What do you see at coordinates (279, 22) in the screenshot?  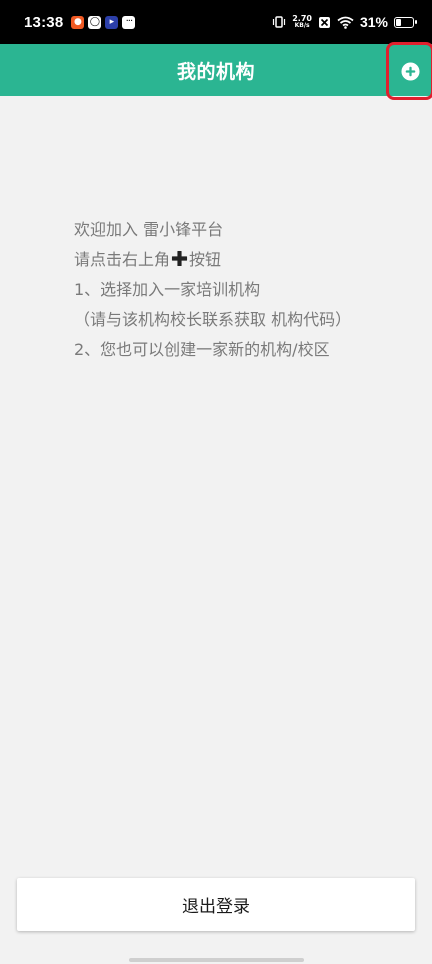 I see `vibrate-icon` at bounding box center [279, 22].